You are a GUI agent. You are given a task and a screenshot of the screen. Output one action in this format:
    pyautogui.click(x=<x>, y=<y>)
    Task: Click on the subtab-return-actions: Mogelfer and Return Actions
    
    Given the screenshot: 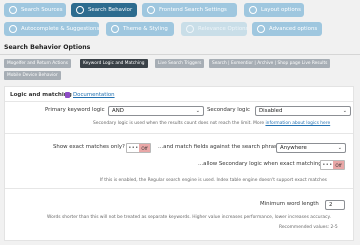 What is the action you would take?
    pyautogui.click(x=37, y=63)
    